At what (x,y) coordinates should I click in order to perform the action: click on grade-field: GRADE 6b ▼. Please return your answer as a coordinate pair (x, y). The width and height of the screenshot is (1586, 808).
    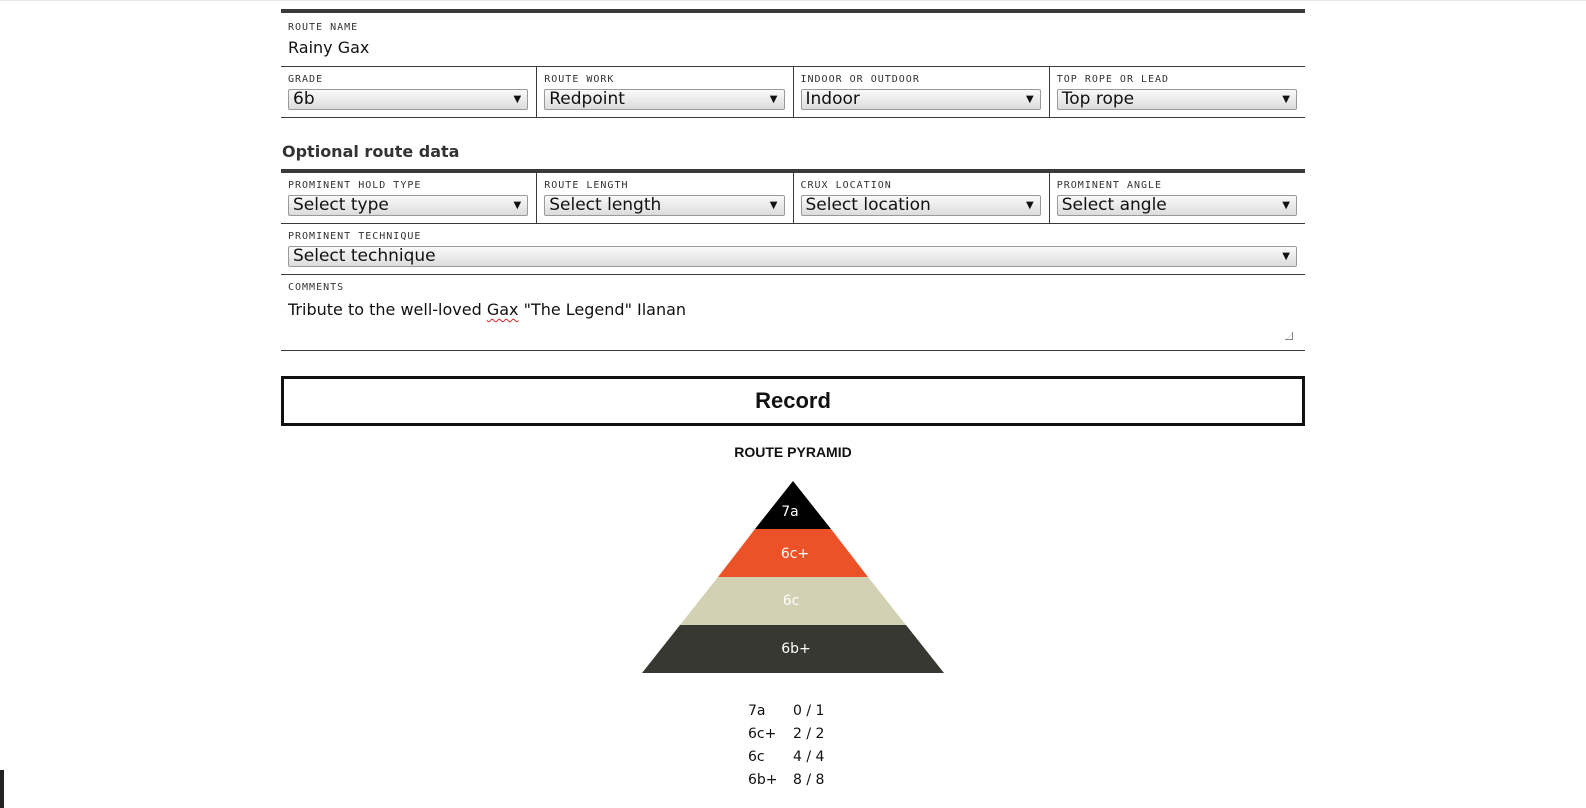
    Looking at the image, I should click on (409, 92).